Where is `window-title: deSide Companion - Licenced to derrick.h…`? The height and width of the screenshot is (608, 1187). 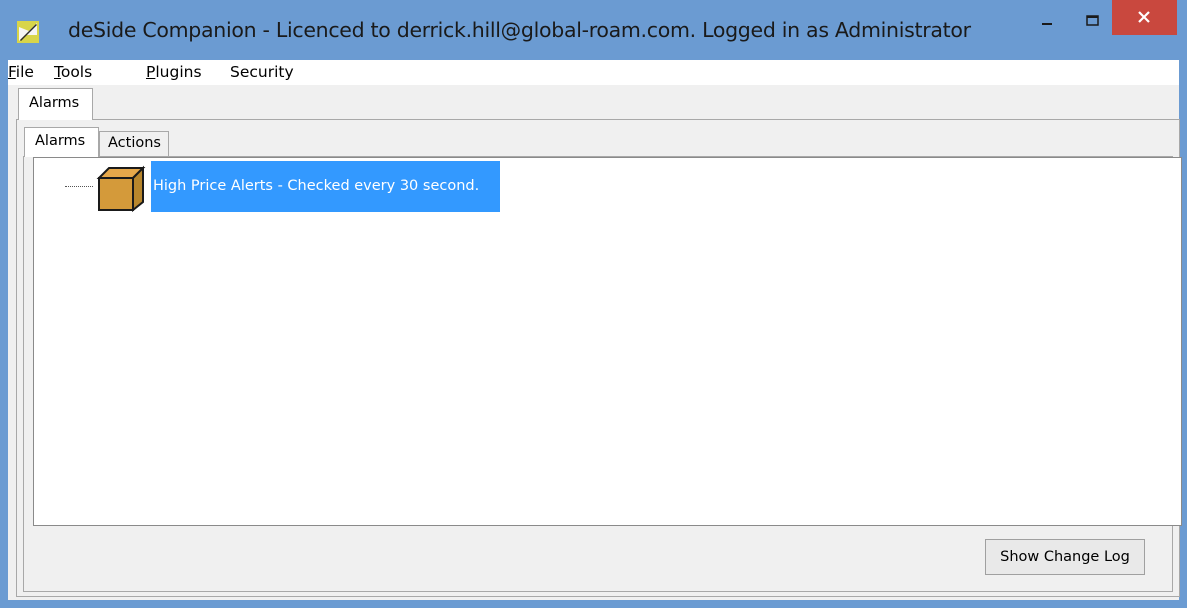 window-title: deSide Companion - Licenced to derrick.h… is located at coordinates (519, 30).